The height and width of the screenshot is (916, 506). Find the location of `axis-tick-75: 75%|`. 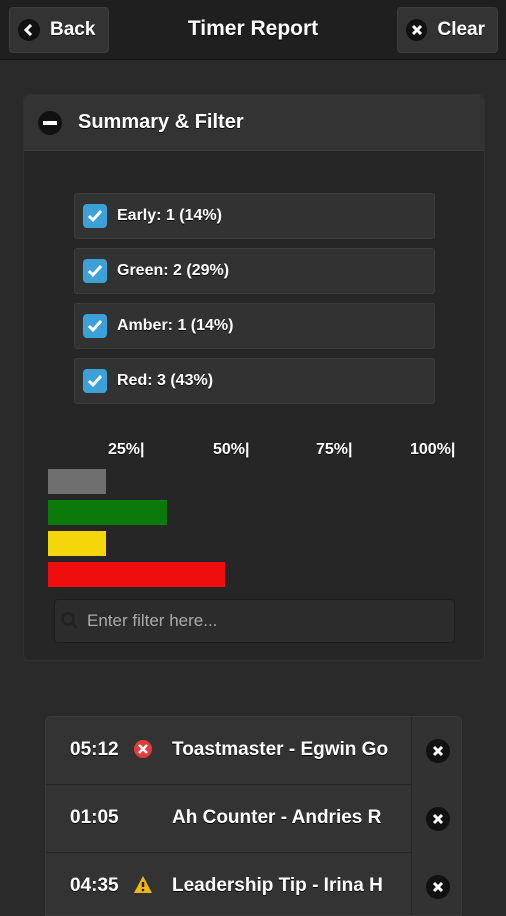

axis-tick-75: 75%| is located at coordinates (334, 449).